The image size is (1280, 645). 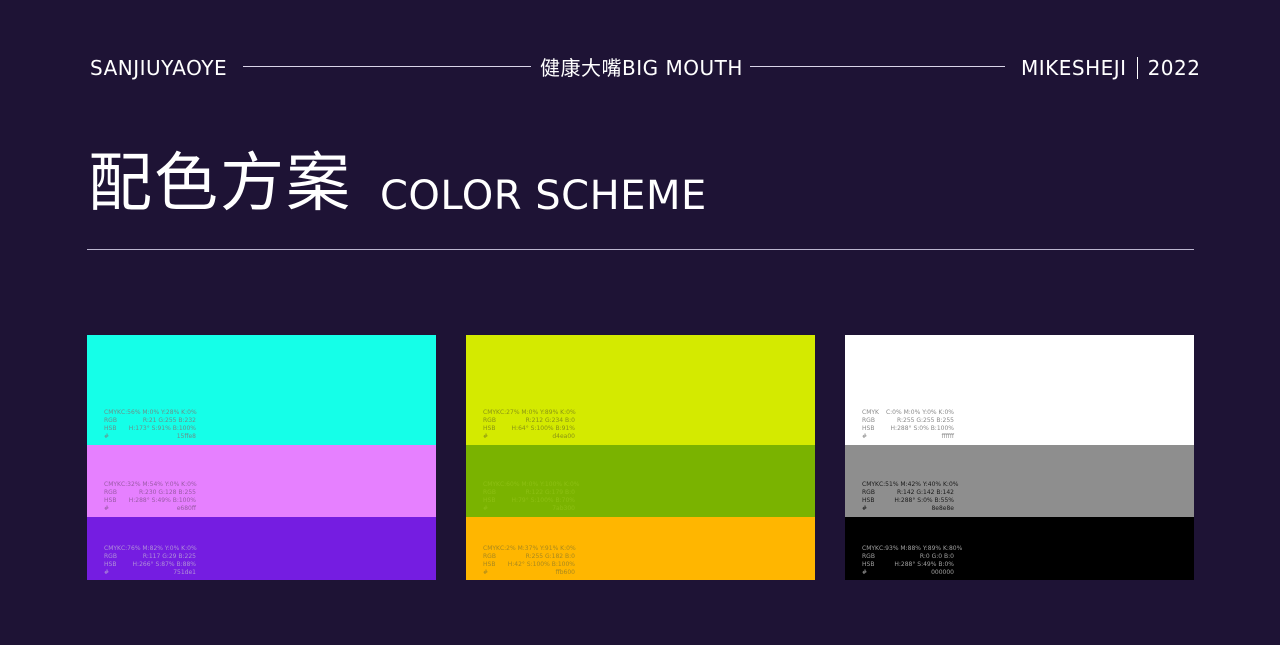 I want to click on color-info-value: H:79° S:100% B:70%, so click(x=543, y=500).